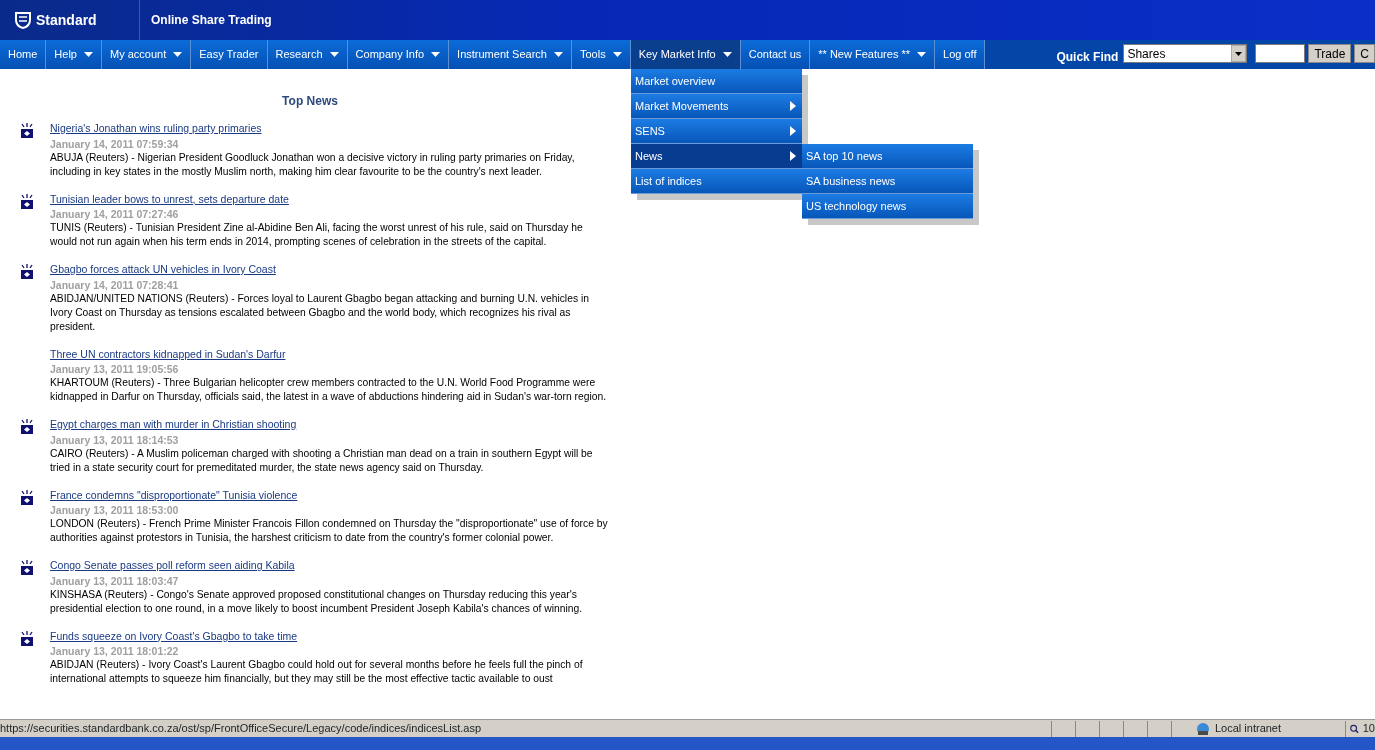 Image resolution: width=1375 pixels, height=750 pixels. What do you see at coordinates (316, 601) in the screenshot?
I see `news-summary: KINSHASA (Reuters) - Congo's Senate approved proposed constitutional changes on Thursday reducing this year's presidential election to one round, in a move likely to boost incumbent President Joseph Kabila's chances of winning.` at bounding box center [316, 601].